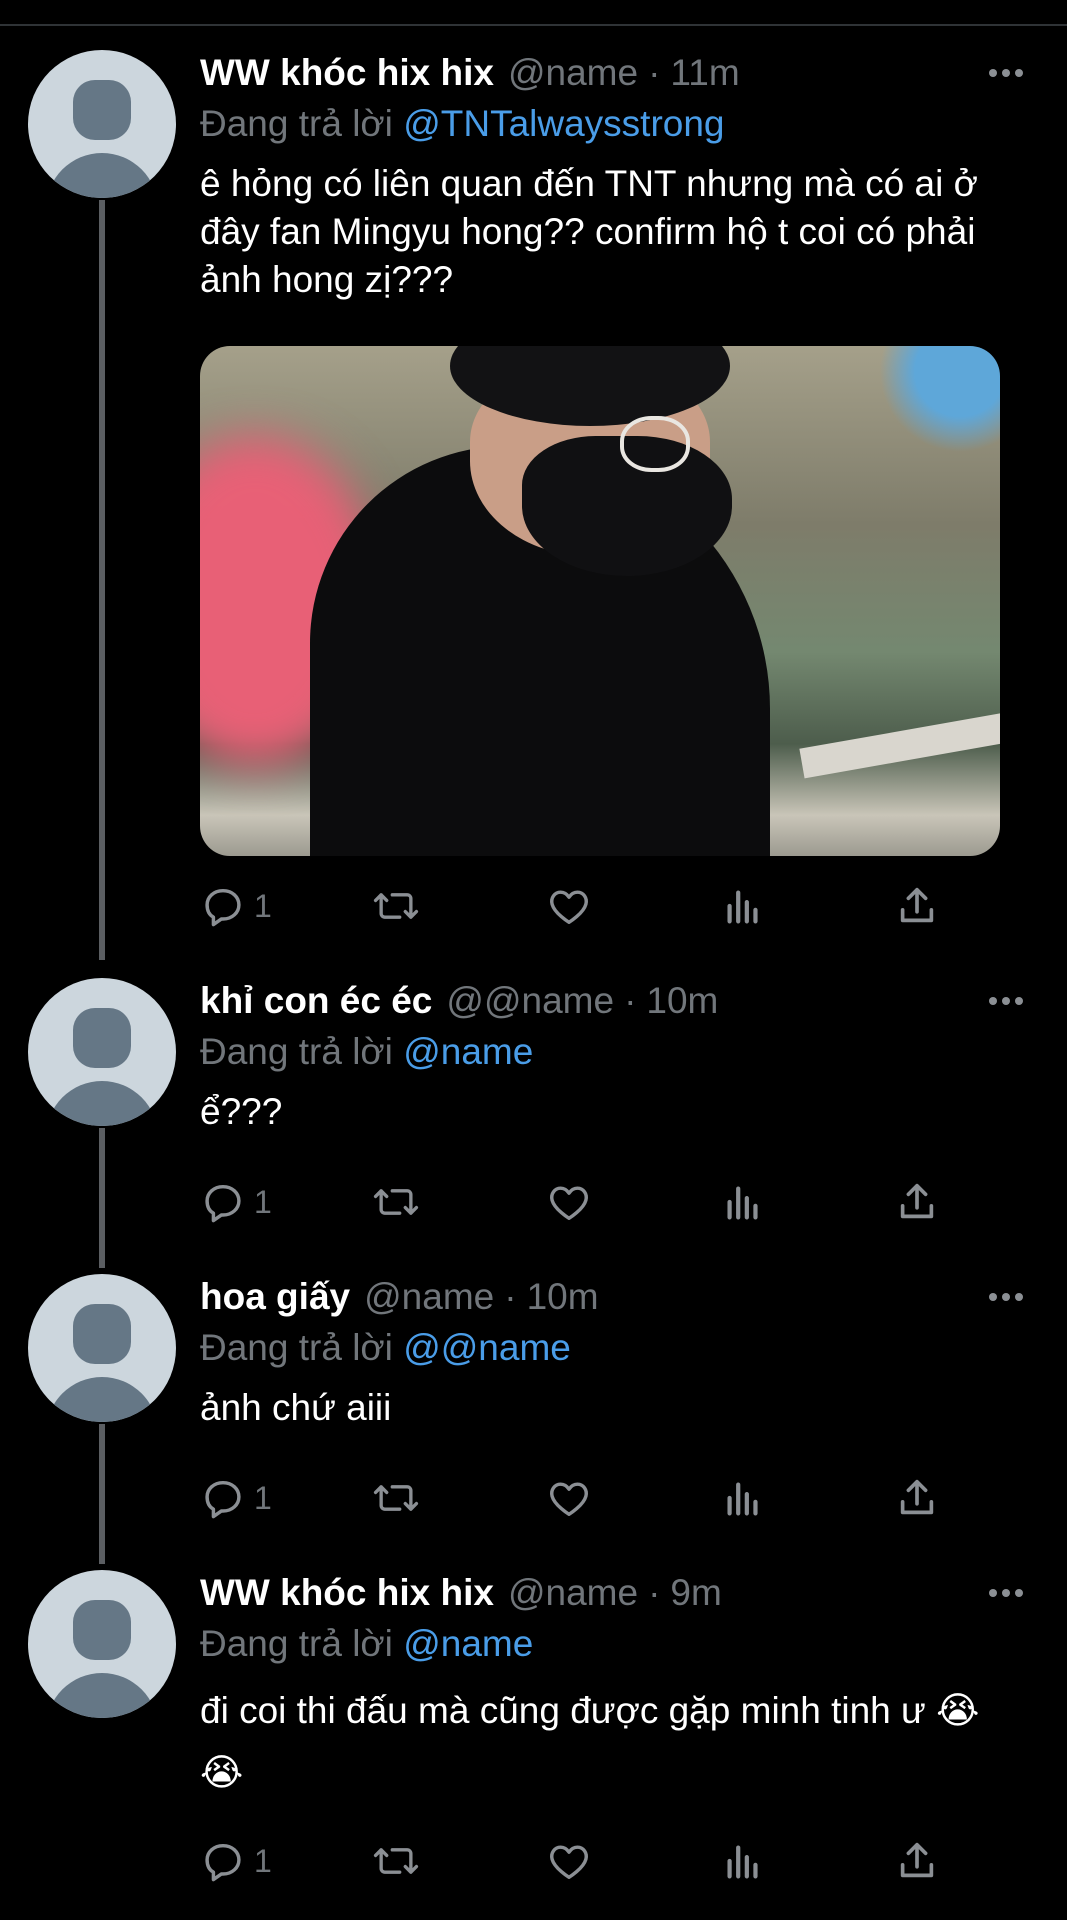 This screenshot has width=1067, height=1920. What do you see at coordinates (563, 123) in the screenshot?
I see `reply-mention: @TNTalwaysstrong` at bounding box center [563, 123].